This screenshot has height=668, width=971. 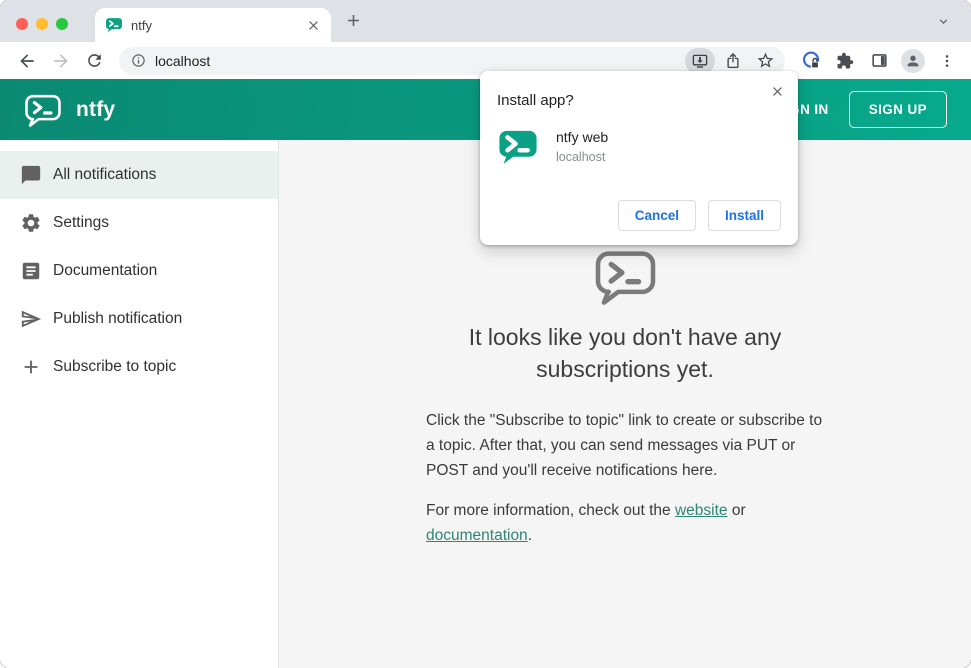 What do you see at coordinates (420, 61) in the screenshot?
I see `url-text: localhost` at bounding box center [420, 61].